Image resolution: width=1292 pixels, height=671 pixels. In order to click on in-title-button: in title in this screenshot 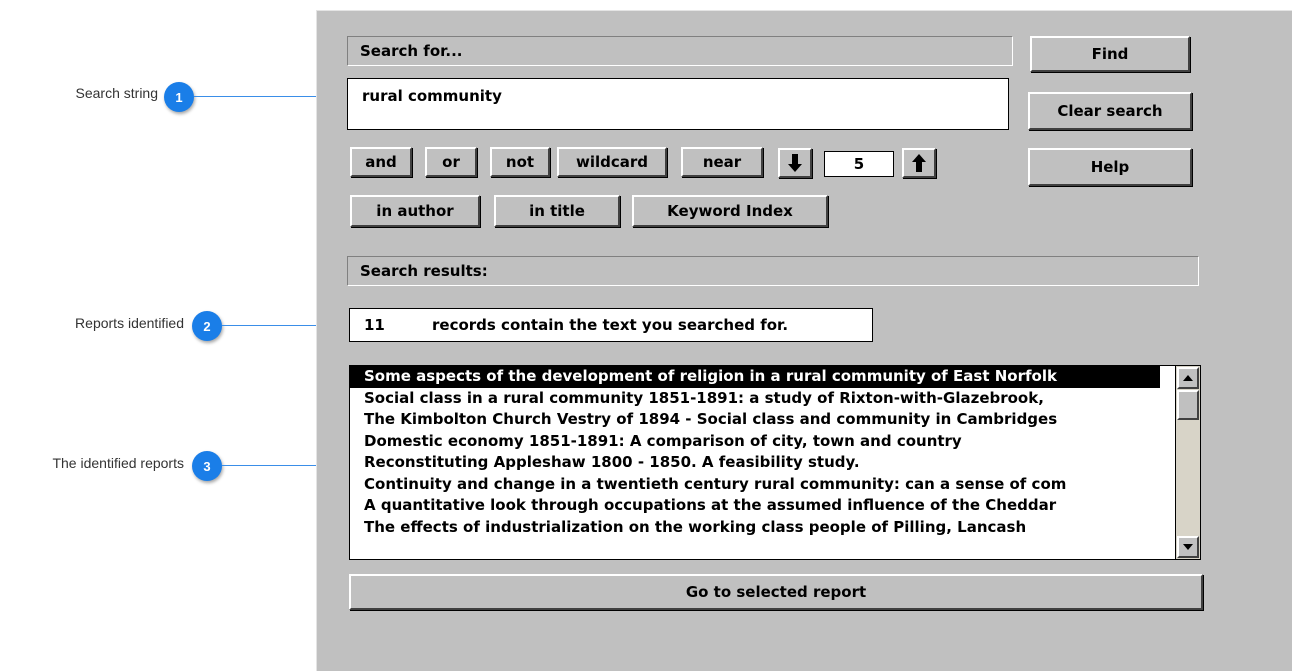, I will do `click(557, 211)`.